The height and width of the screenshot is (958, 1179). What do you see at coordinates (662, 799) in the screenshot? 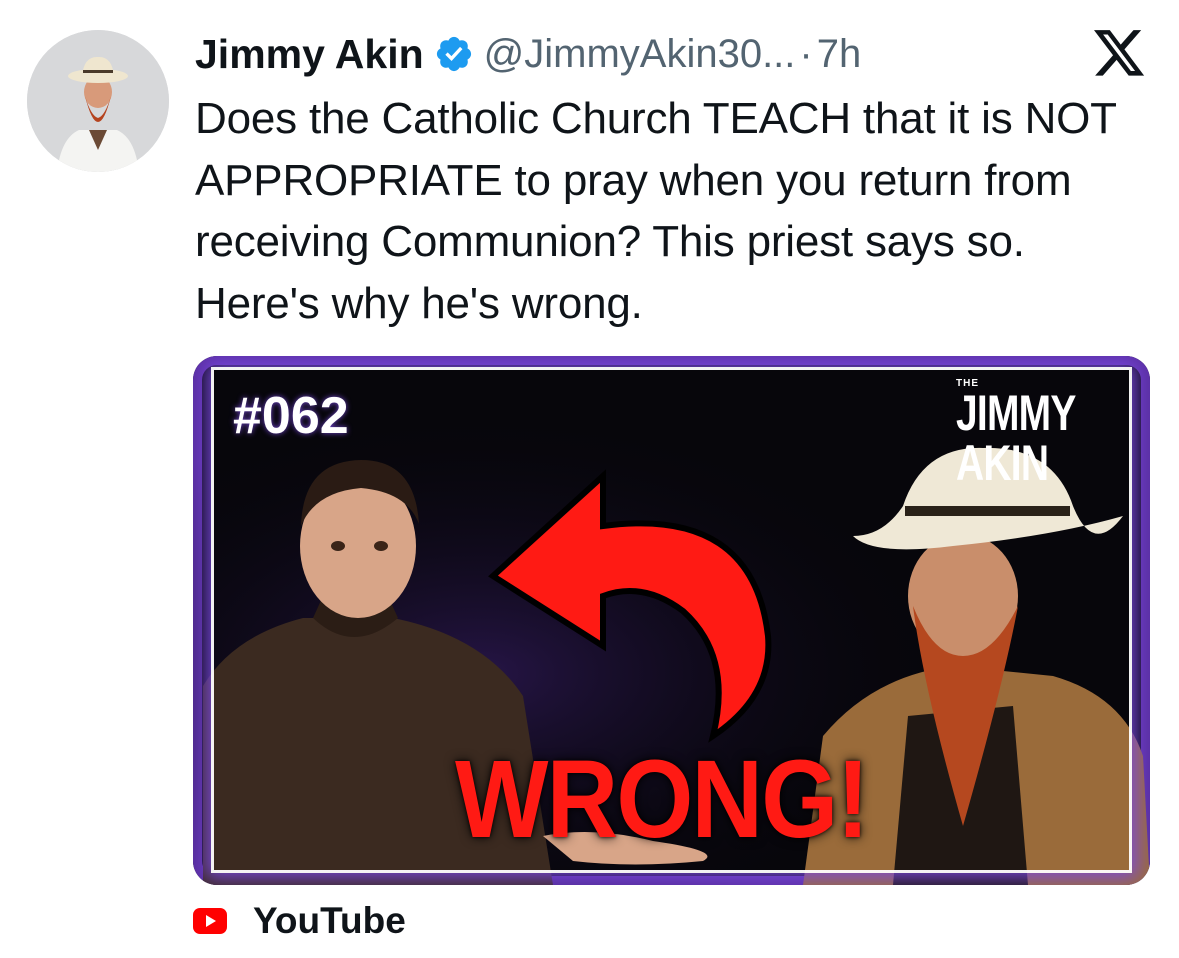
I see `thumbnail-headline: WRONG!` at bounding box center [662, 799].